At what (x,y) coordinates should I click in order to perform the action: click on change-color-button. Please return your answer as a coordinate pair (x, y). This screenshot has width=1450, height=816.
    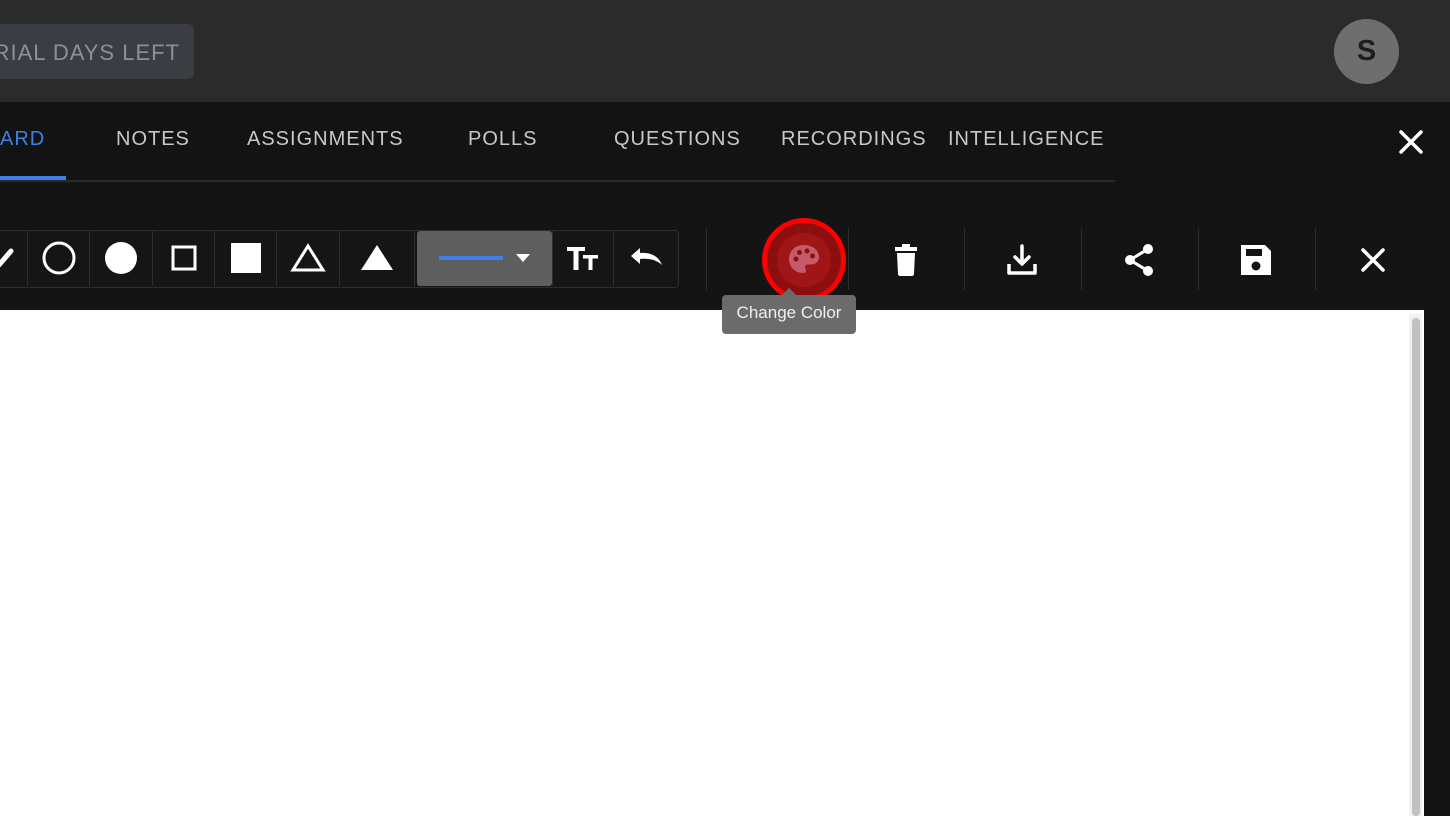
    Looking at the image, I should click on (804, 260).